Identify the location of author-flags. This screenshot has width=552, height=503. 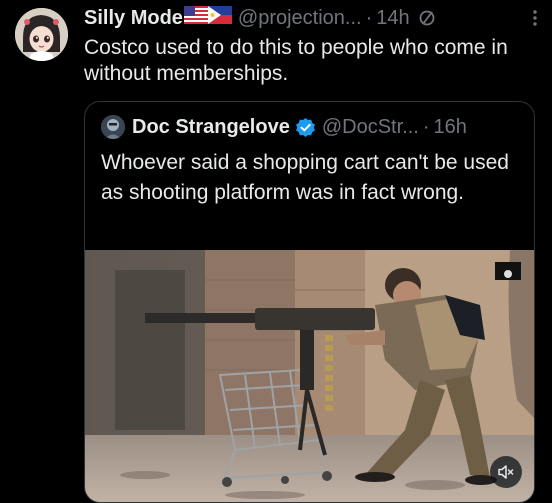
(207, 18).